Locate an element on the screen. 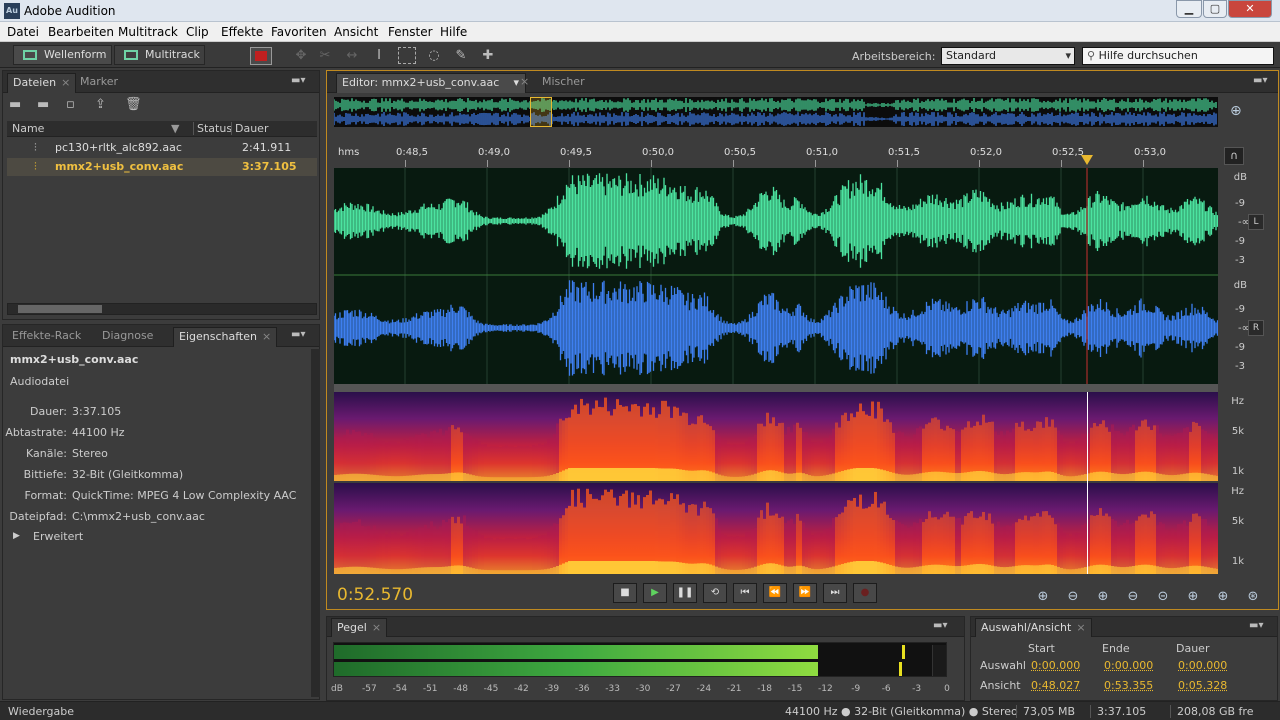 The height and width of the screenshot is (720, 1280). stop-icon: ■ is located at coordinates (625, 593).